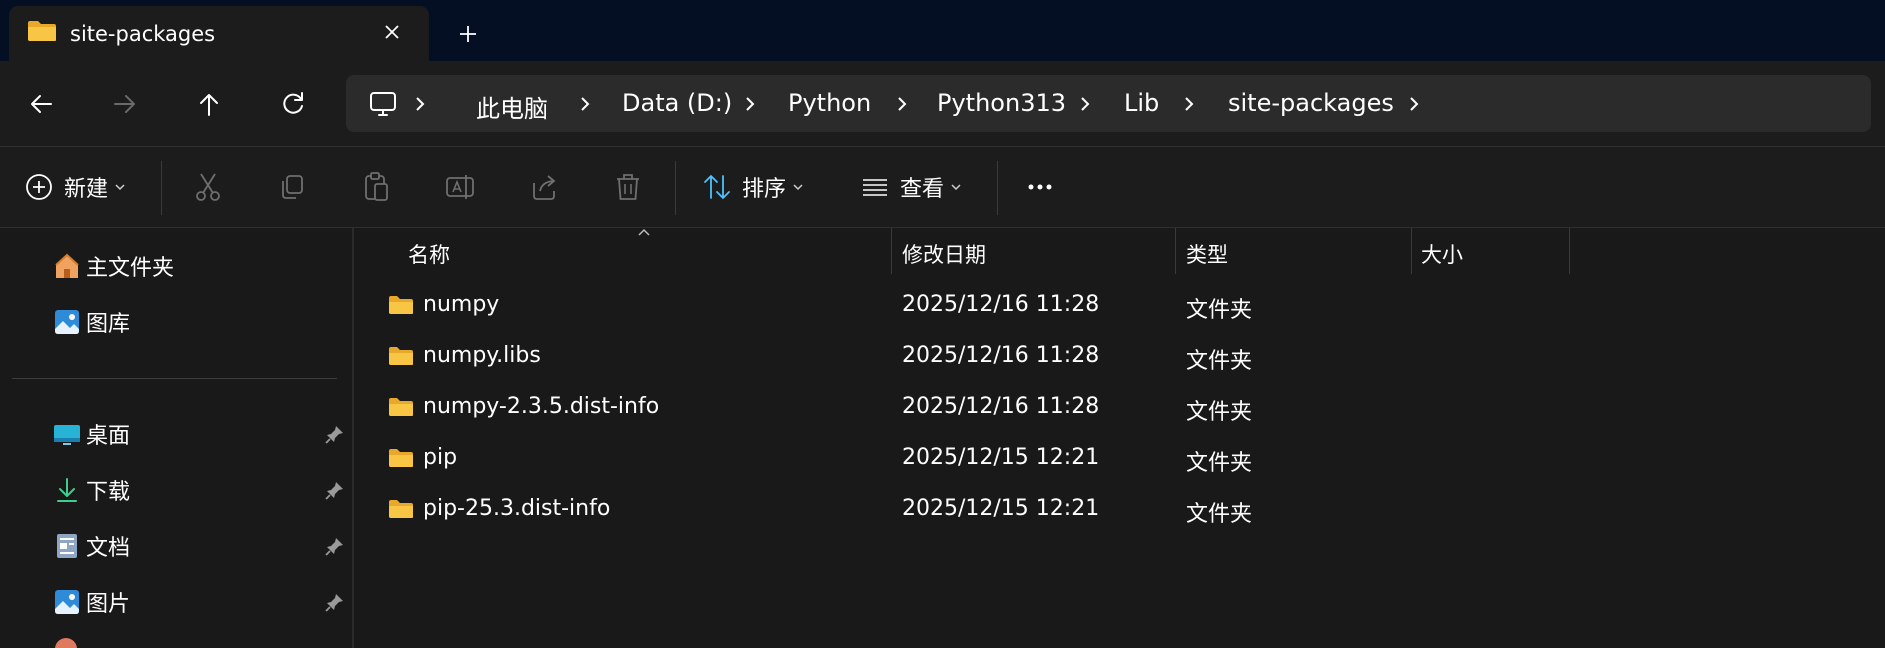 The height and width of the screenshot is (648, 1885). What do you see at coordinates (1141, 103) in the screenshot?
I see `breadcrumb-lib: Lib` at bounding box center [1141, 103].